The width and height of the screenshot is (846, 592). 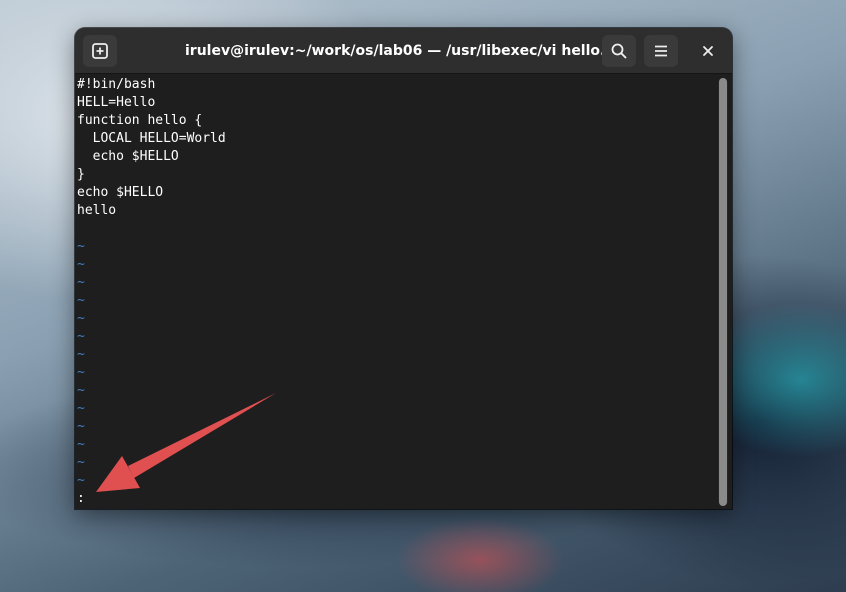 I want to click on close-button, so click(x=708, y=51).